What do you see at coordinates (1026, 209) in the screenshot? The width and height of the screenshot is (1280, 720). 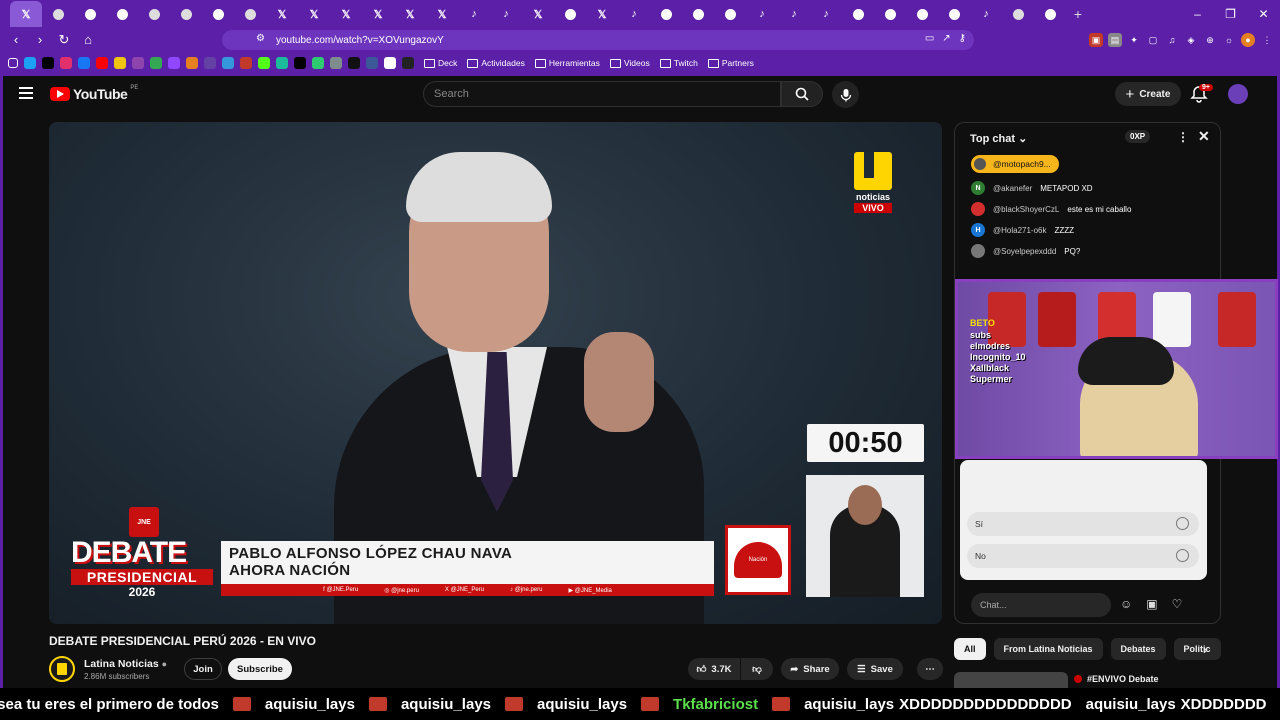 I see `chat-username: @blackShoyerCzL` at bounding box center [1026, 209].